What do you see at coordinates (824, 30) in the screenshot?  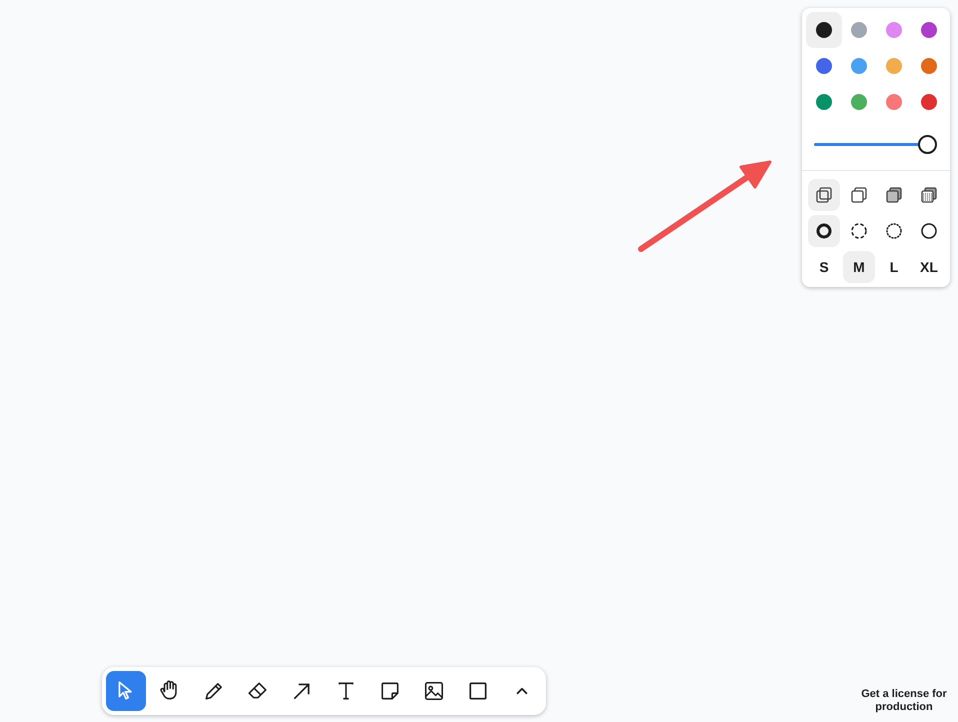 I see `color-swatch-button` at bounding box center [824, 30].